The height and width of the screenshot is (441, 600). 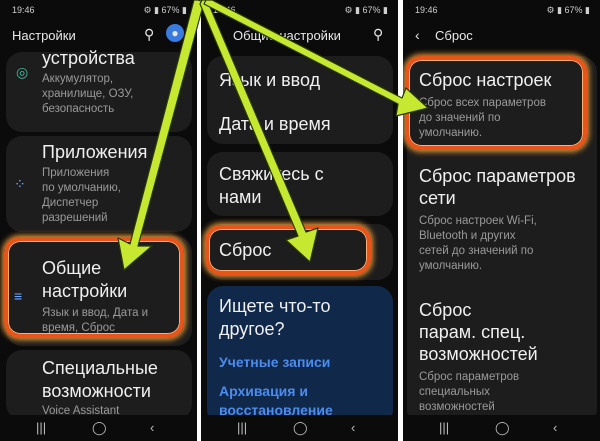 What do you see at coordinates (161, 135) in the screenshot?
I see `arrow-to-general-settings` at bounding box center [161, 135].